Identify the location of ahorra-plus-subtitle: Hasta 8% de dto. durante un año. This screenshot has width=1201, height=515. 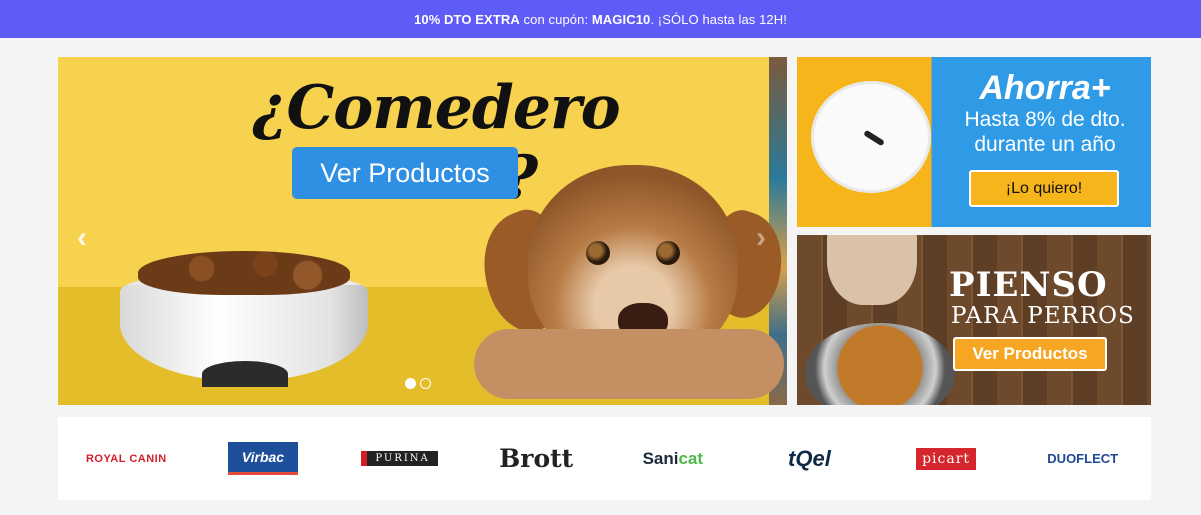
(1045, 132).